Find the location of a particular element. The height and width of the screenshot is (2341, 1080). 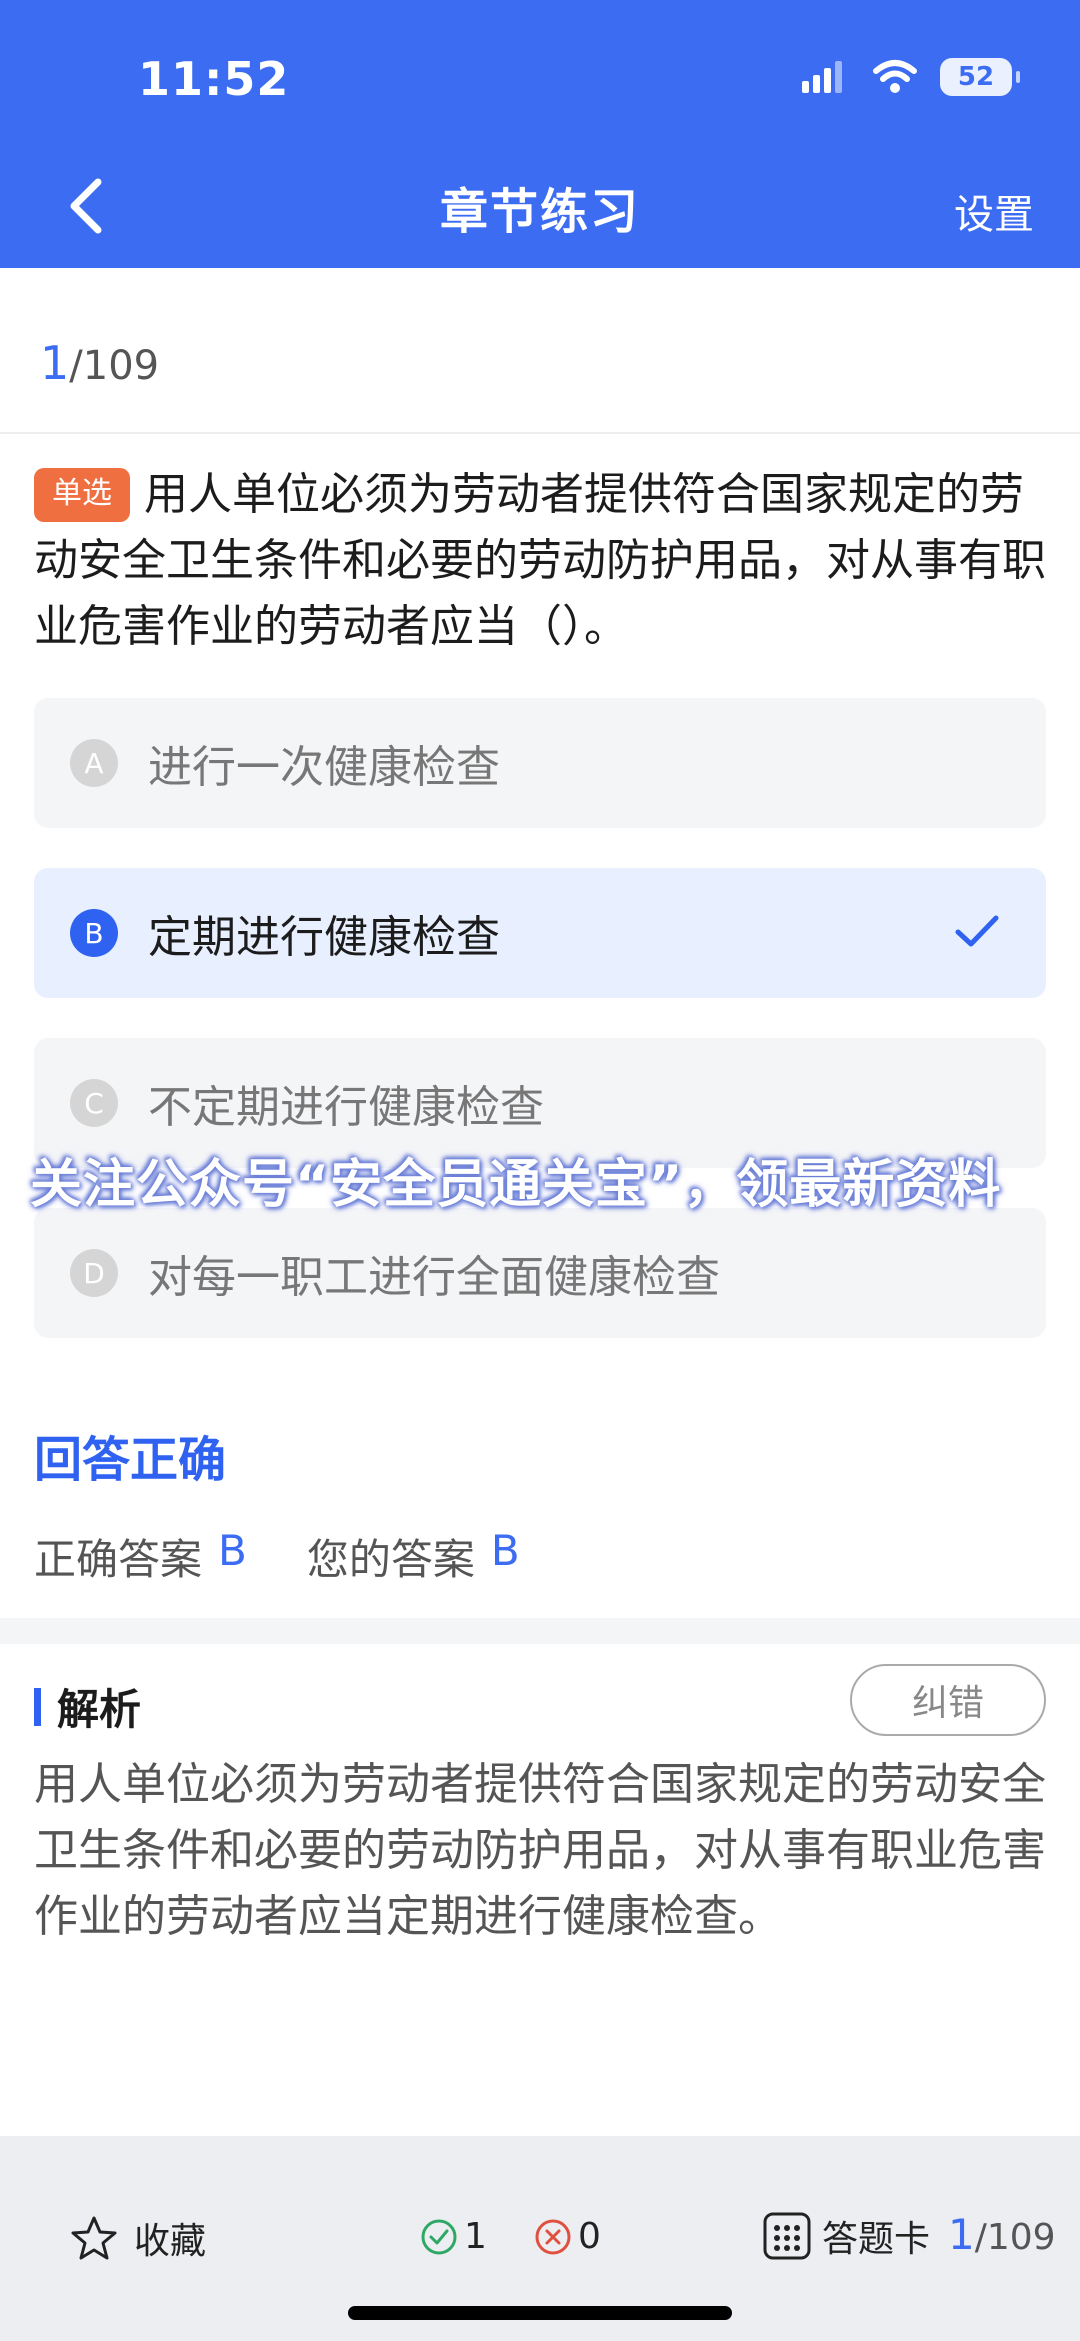

answer-card-button: 答题卡 is located at coordinates (846, 2236).